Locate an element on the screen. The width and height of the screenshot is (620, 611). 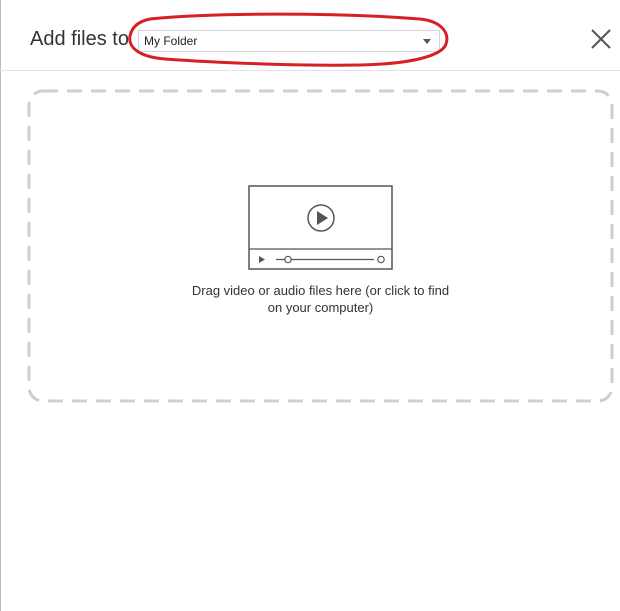
drop-instructions-line-2: on your computer) is located at coordinates (320, 307).